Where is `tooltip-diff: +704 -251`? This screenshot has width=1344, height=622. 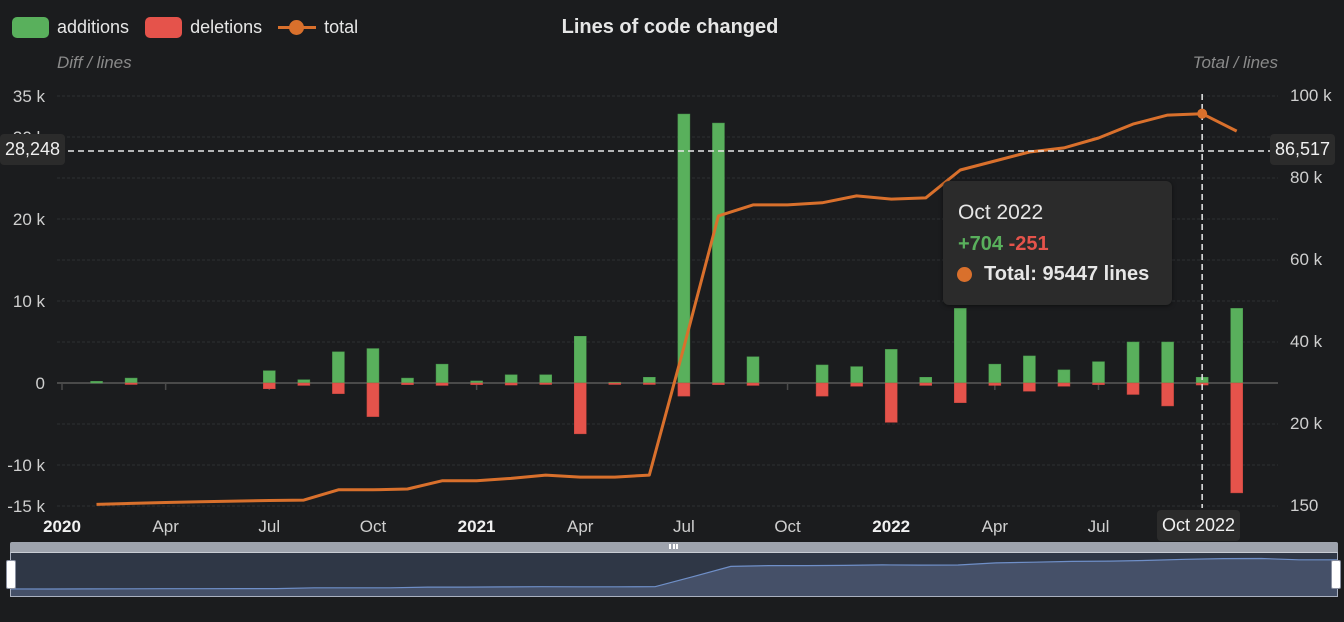 tooltip-diff: +704 -251 is located at coordinates (1003, 244).